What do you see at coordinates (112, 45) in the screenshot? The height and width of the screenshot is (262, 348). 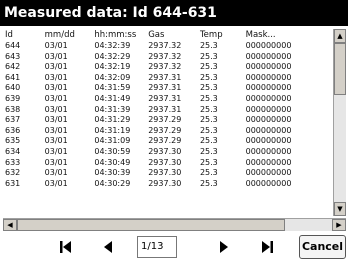 I see `cell-time: 04:32:39` at bounding box center [112, 45].